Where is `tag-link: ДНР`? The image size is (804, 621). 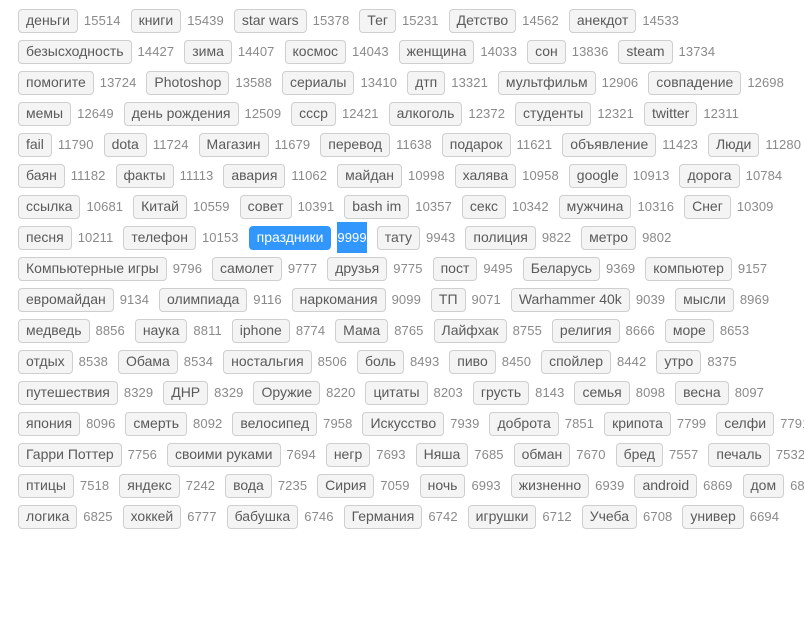
tag-link: ДНР is located at coordinates (186, 392).